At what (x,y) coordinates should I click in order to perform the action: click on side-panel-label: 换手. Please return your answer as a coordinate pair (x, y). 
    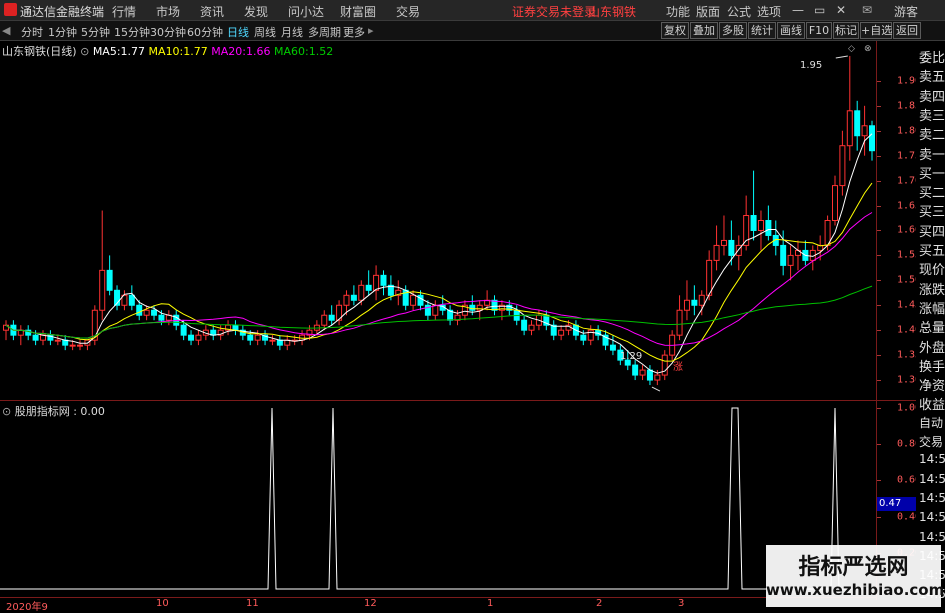
    Looking at the image, I should click on (932, 367).